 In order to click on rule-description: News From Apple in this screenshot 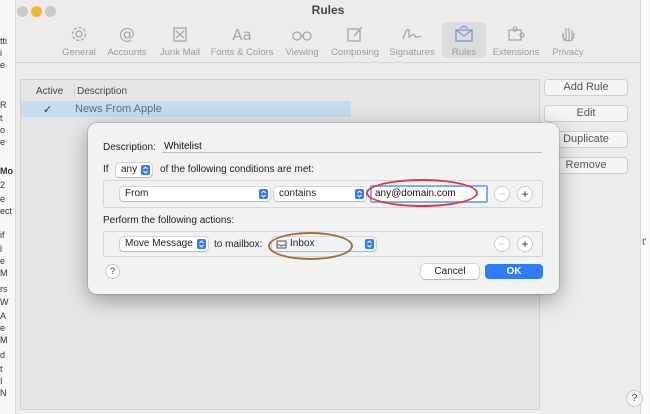, I will do `click(118, 109)`.